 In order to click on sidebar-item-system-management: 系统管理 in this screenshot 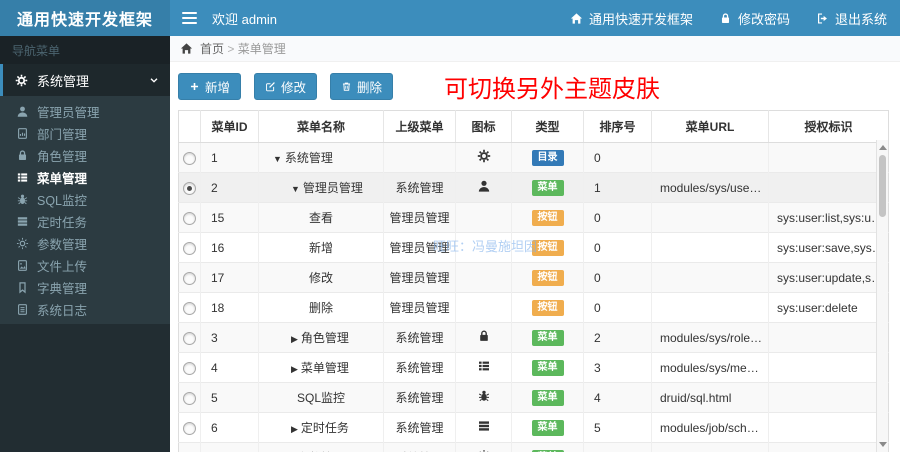, I will do `click(85, 80)`.